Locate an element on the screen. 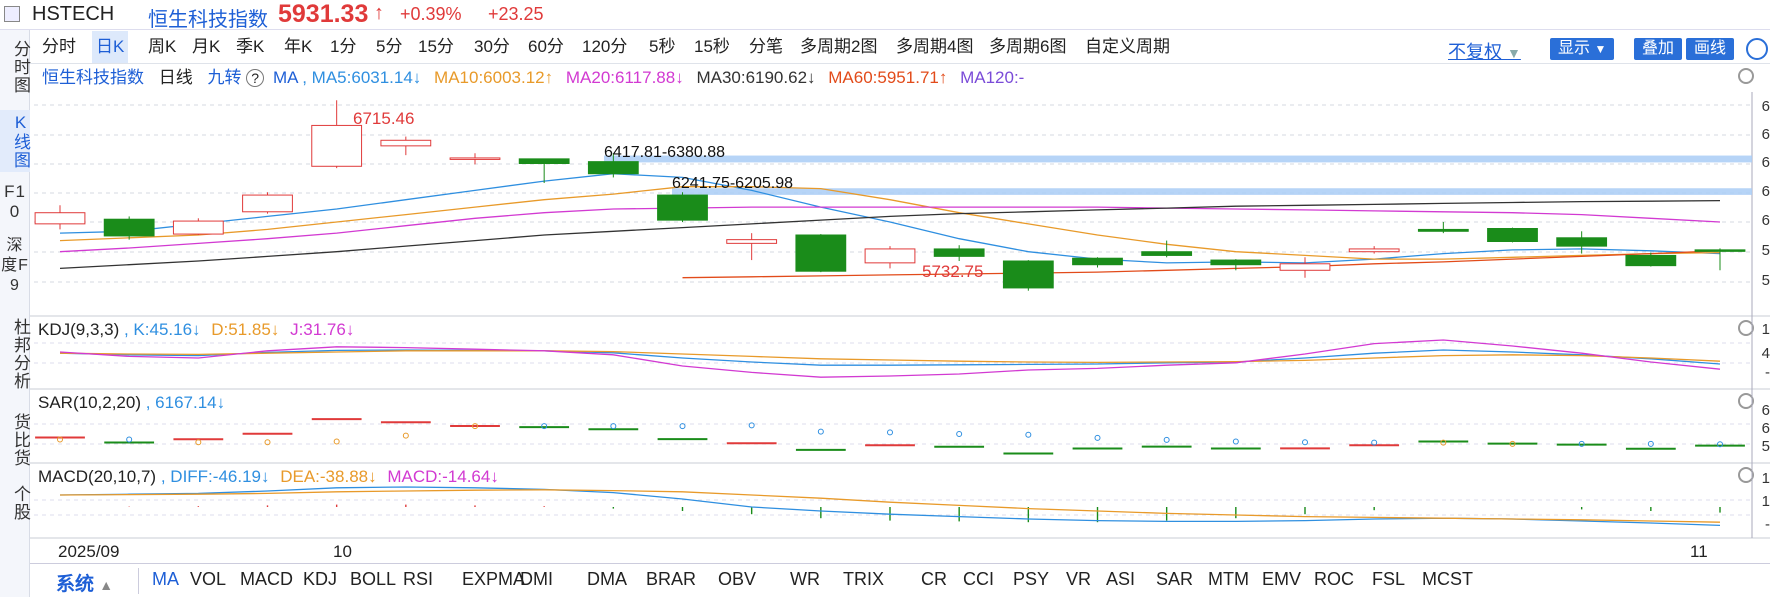 The image size is (1770, 597). low-price-label: 5732.75 is located at coordinates (953, 271).